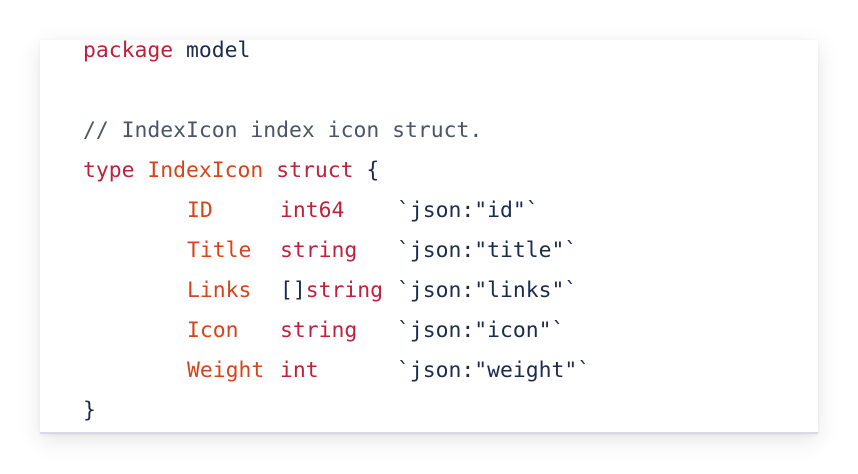  I want to click on field-type: int64, so click(312, 210).